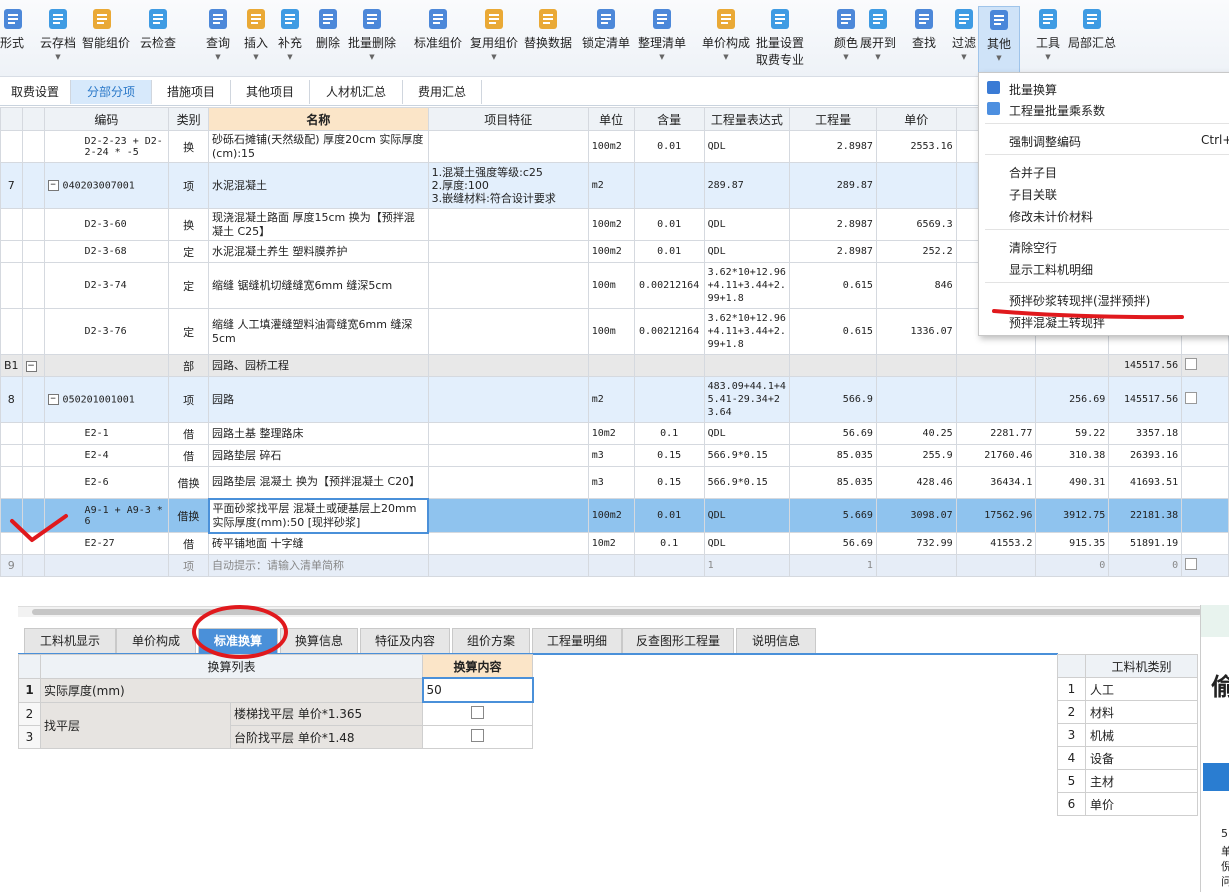 The width and height of the screenshot is (1229, 892). Describe the element at coordinates (1051, 269) in the screenshot. I see `menu-show-detail: 显示工料机明细` at that location.